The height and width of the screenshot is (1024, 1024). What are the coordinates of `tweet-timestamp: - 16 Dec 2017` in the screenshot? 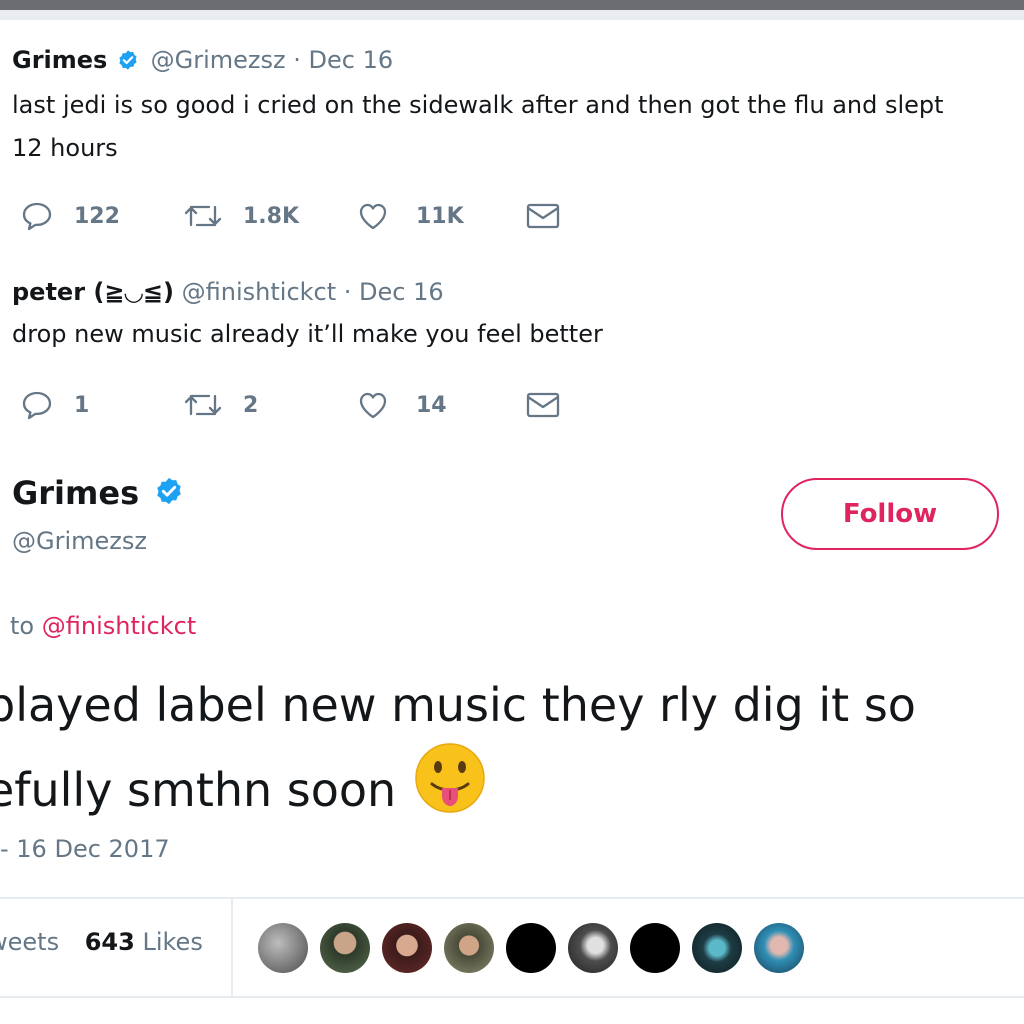 It's located at (85, 849).